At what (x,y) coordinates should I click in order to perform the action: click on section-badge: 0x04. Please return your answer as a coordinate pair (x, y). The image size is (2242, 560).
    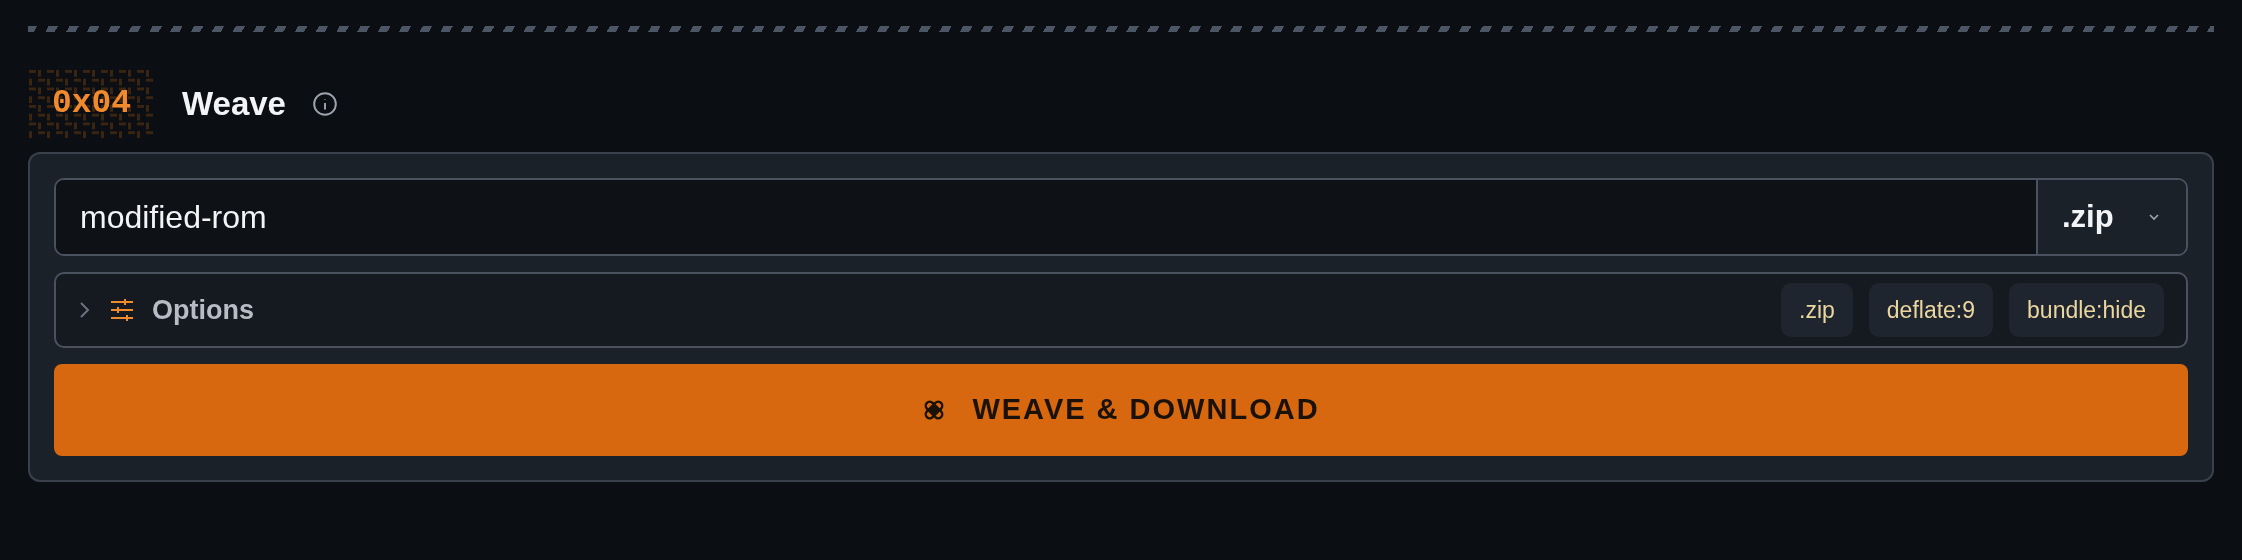
    Looking at the image, I should click on (91, 104).